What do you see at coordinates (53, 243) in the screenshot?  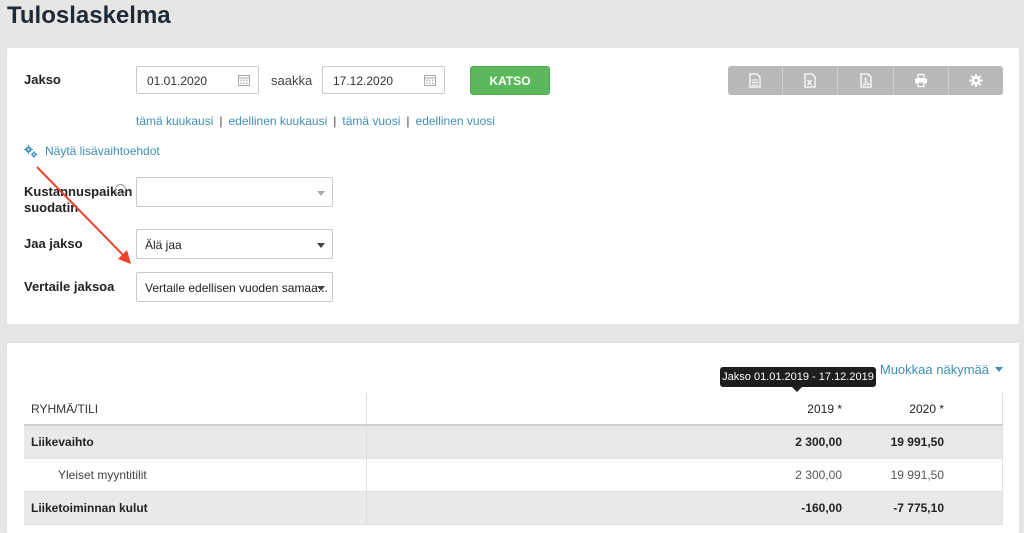 I see `split-period-label: Jaa jakso` at bounding box center [53, 243].